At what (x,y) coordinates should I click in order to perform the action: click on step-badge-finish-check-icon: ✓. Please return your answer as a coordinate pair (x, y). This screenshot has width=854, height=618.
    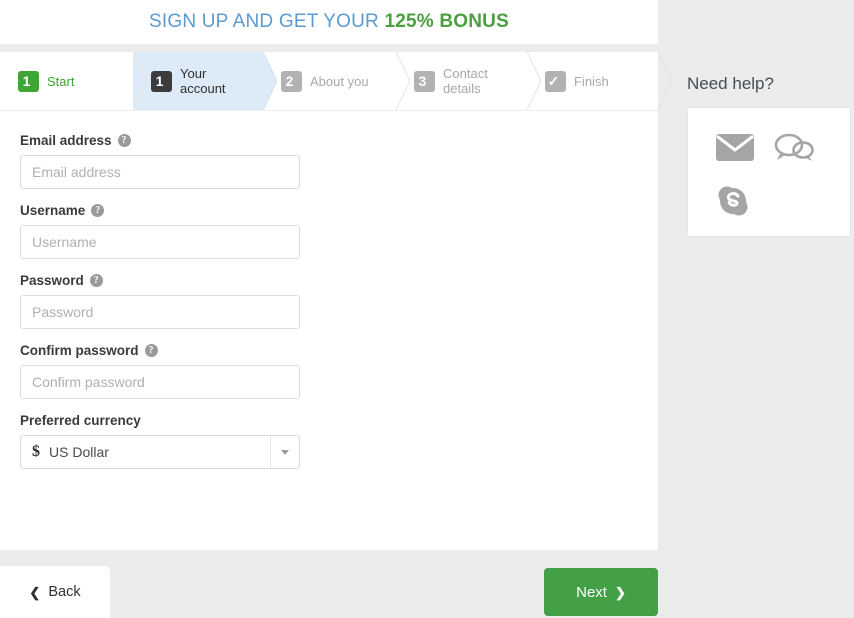
    Looking at the image, I should click on (555, 81).